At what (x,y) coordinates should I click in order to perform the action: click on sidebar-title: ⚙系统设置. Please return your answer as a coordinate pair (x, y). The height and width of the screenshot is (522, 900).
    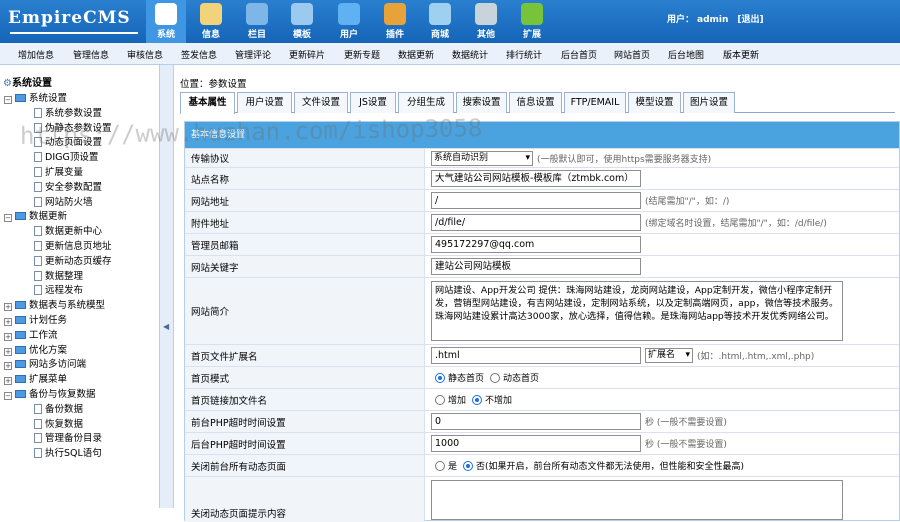
    Looking at the image, I should click on (27, 83).